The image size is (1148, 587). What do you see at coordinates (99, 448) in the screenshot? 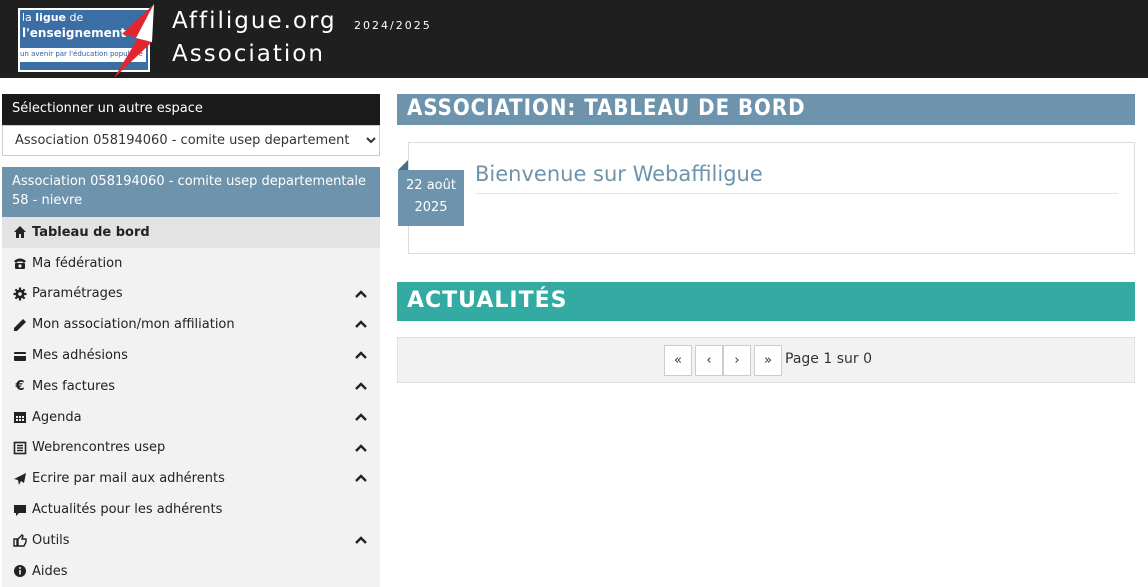
I see `sidebar-item-label: Webrencontres usep` at bounding box center [99, 448].